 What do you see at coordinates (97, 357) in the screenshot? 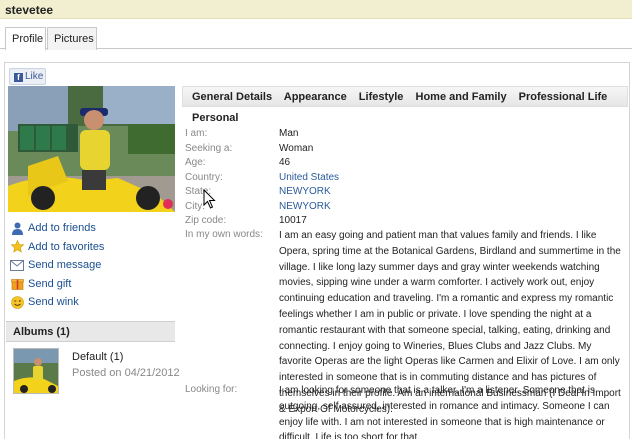
I see `album-title: Default (1)` at bounding box center [97, 357].